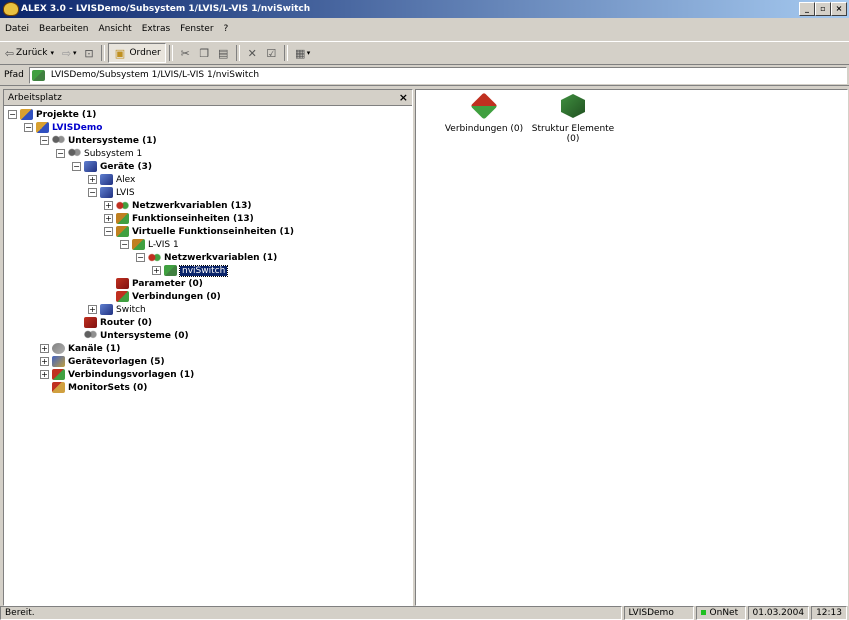 This screenshot has width=849, height=620. What do you see at coordinates (77, 127) in the screenshot?
I see `tree-node-label: LVISDemo` at bounding box center [77, 127].